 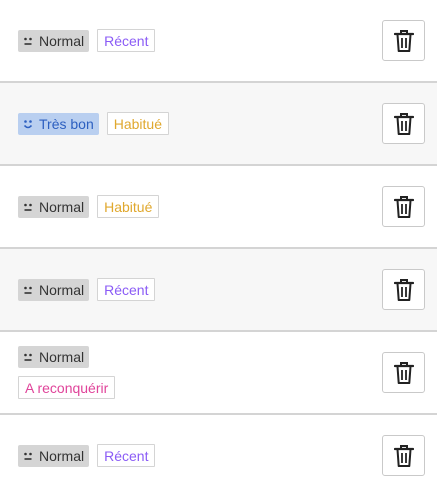 What do you see at coordinates (67, 387) in the screenshot?
I see `segment-tag: A reconquérir` at bounding box center [67, 387].